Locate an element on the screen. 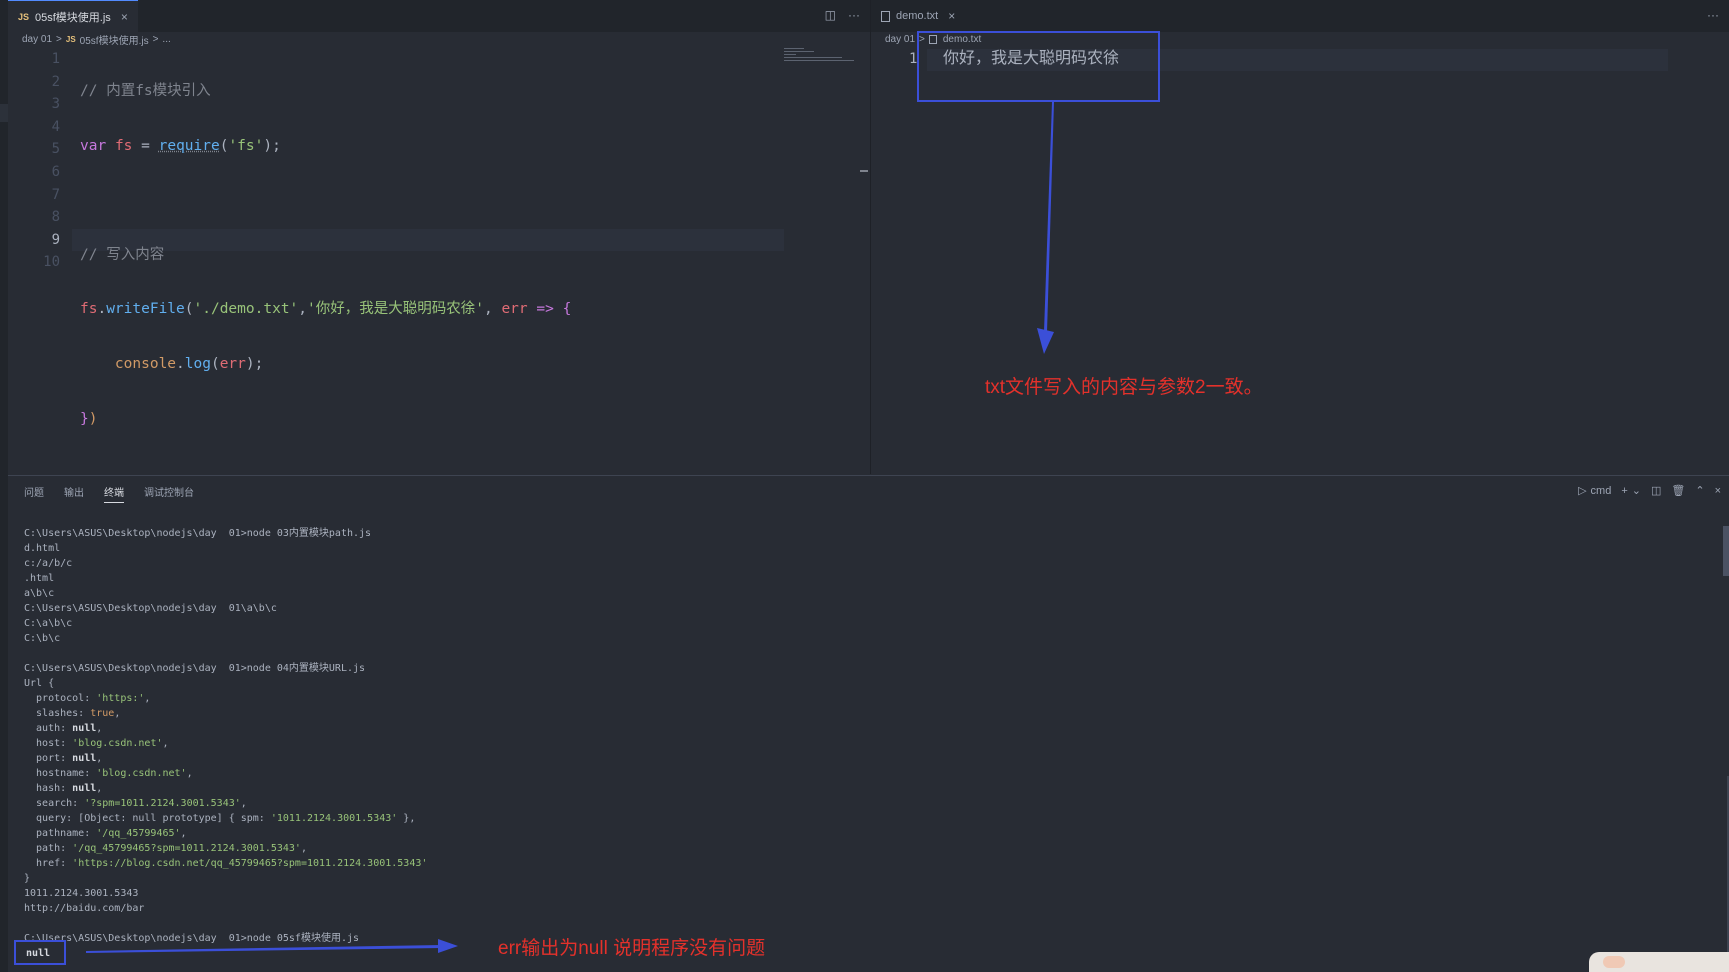  url-key: slashes: is located at coordinates (57, 713).